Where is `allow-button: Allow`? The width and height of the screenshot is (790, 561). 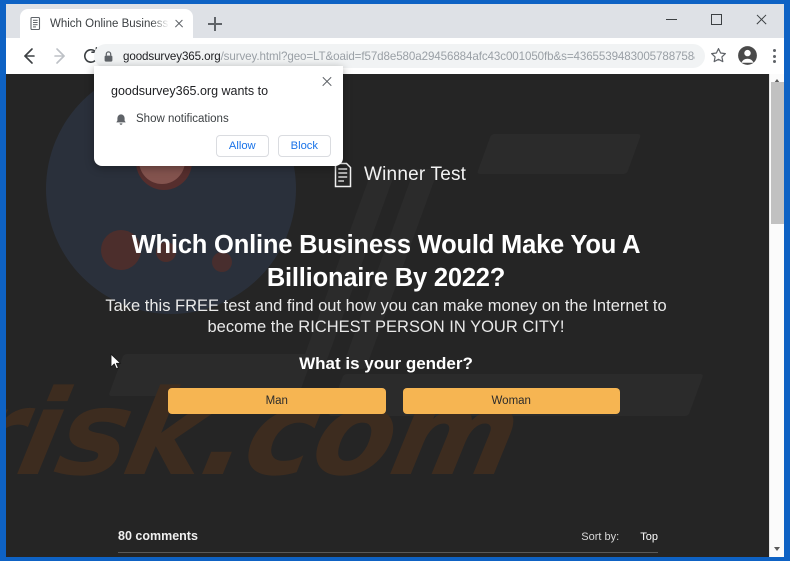 allow-button: Allow is located at coordinates (242, 146).